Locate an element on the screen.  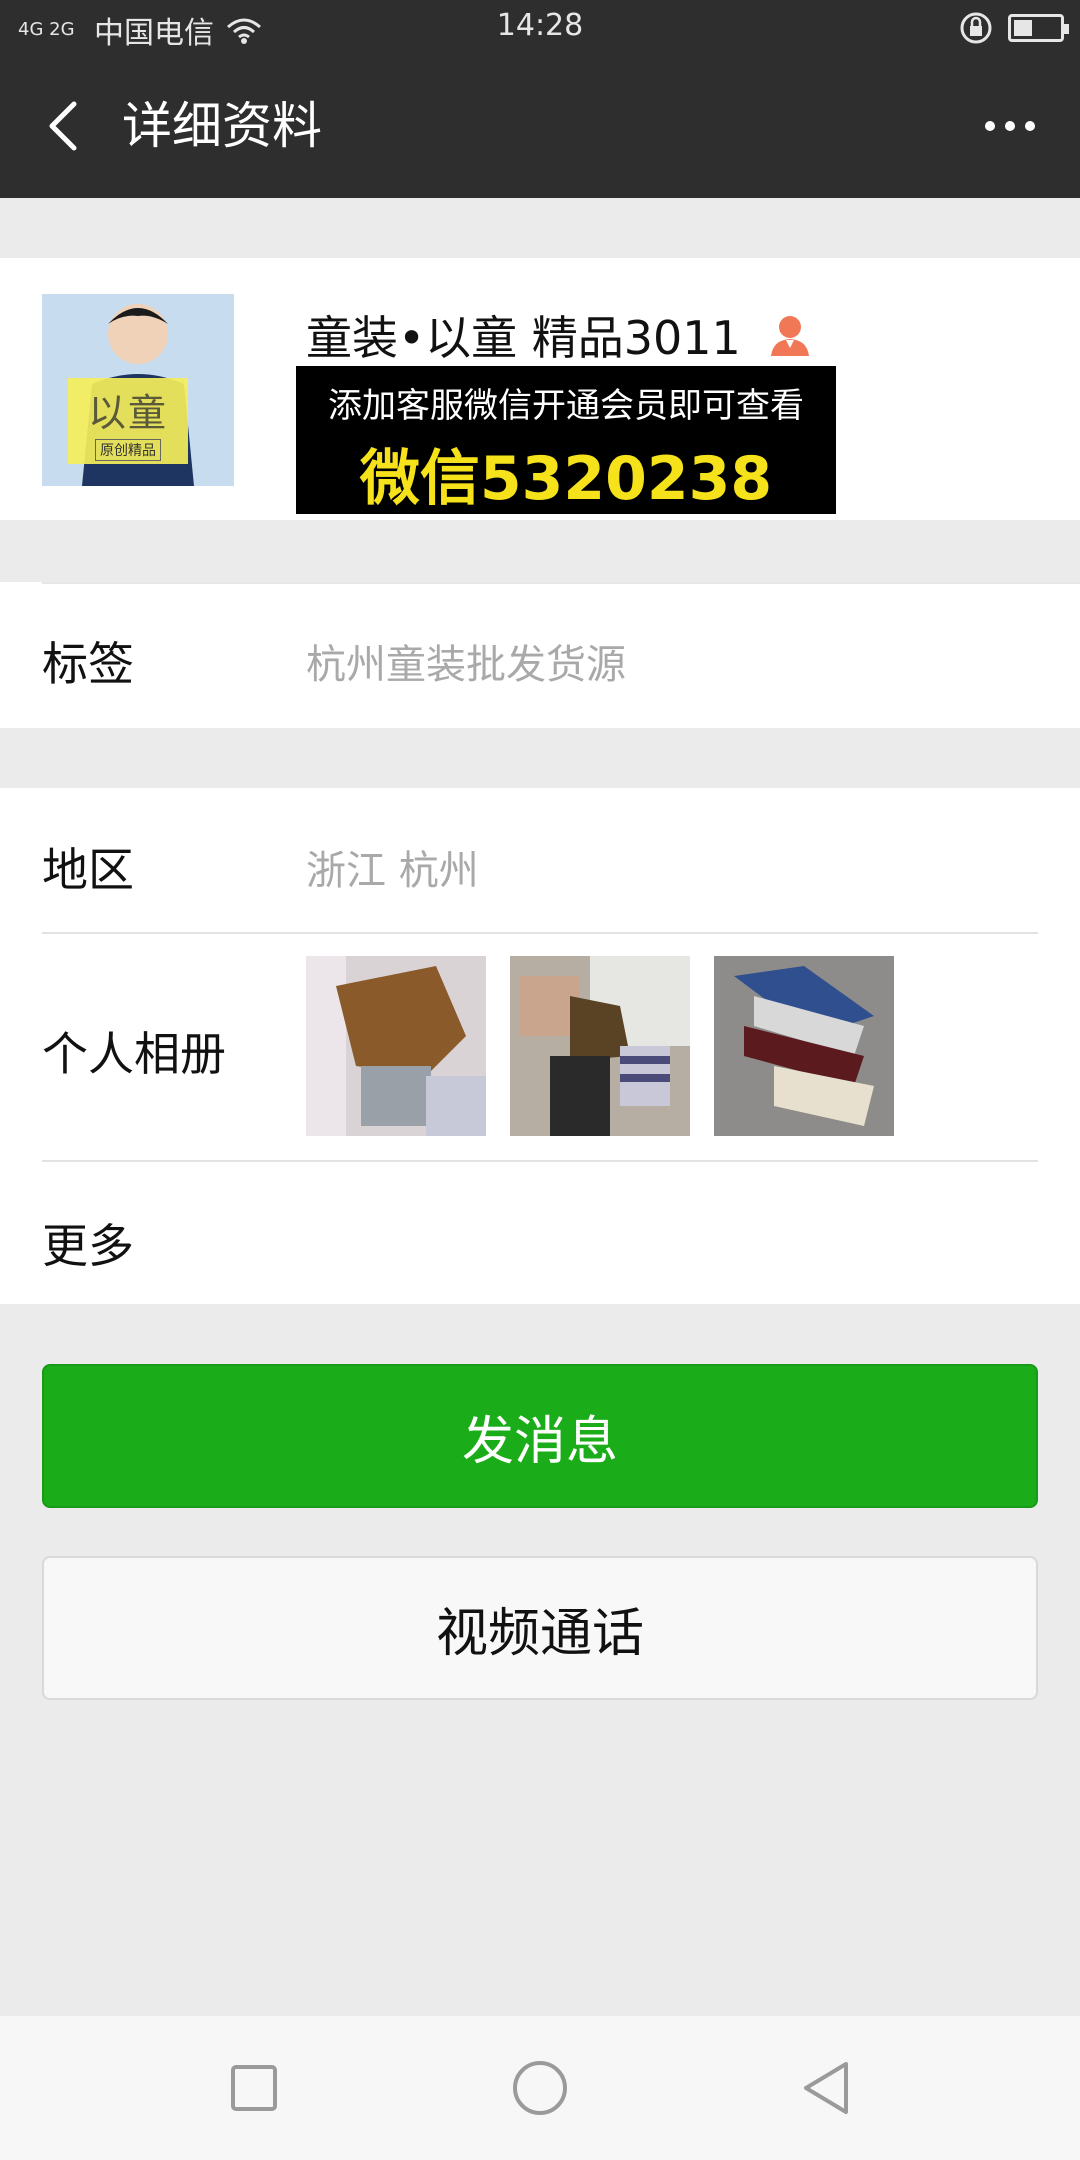
contact-name: 童装•以童 精品3011 is located at coordinates (523, 338).